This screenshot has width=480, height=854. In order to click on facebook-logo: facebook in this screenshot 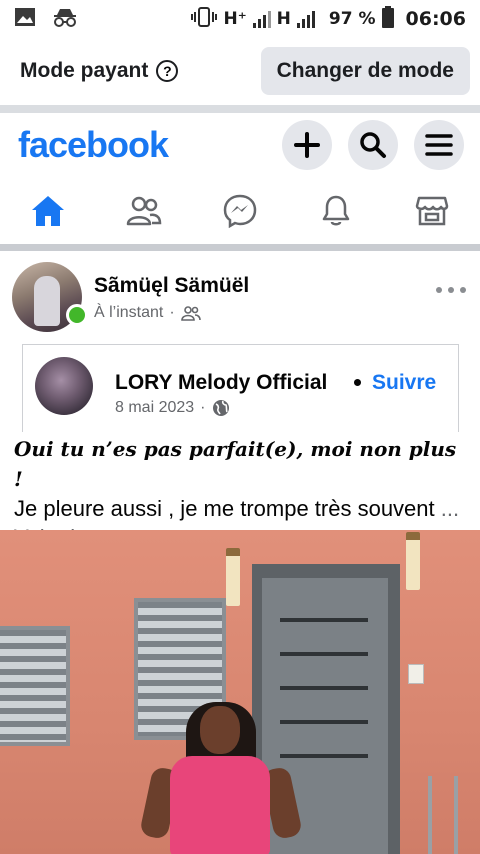, I will do `click(93, 145)`.